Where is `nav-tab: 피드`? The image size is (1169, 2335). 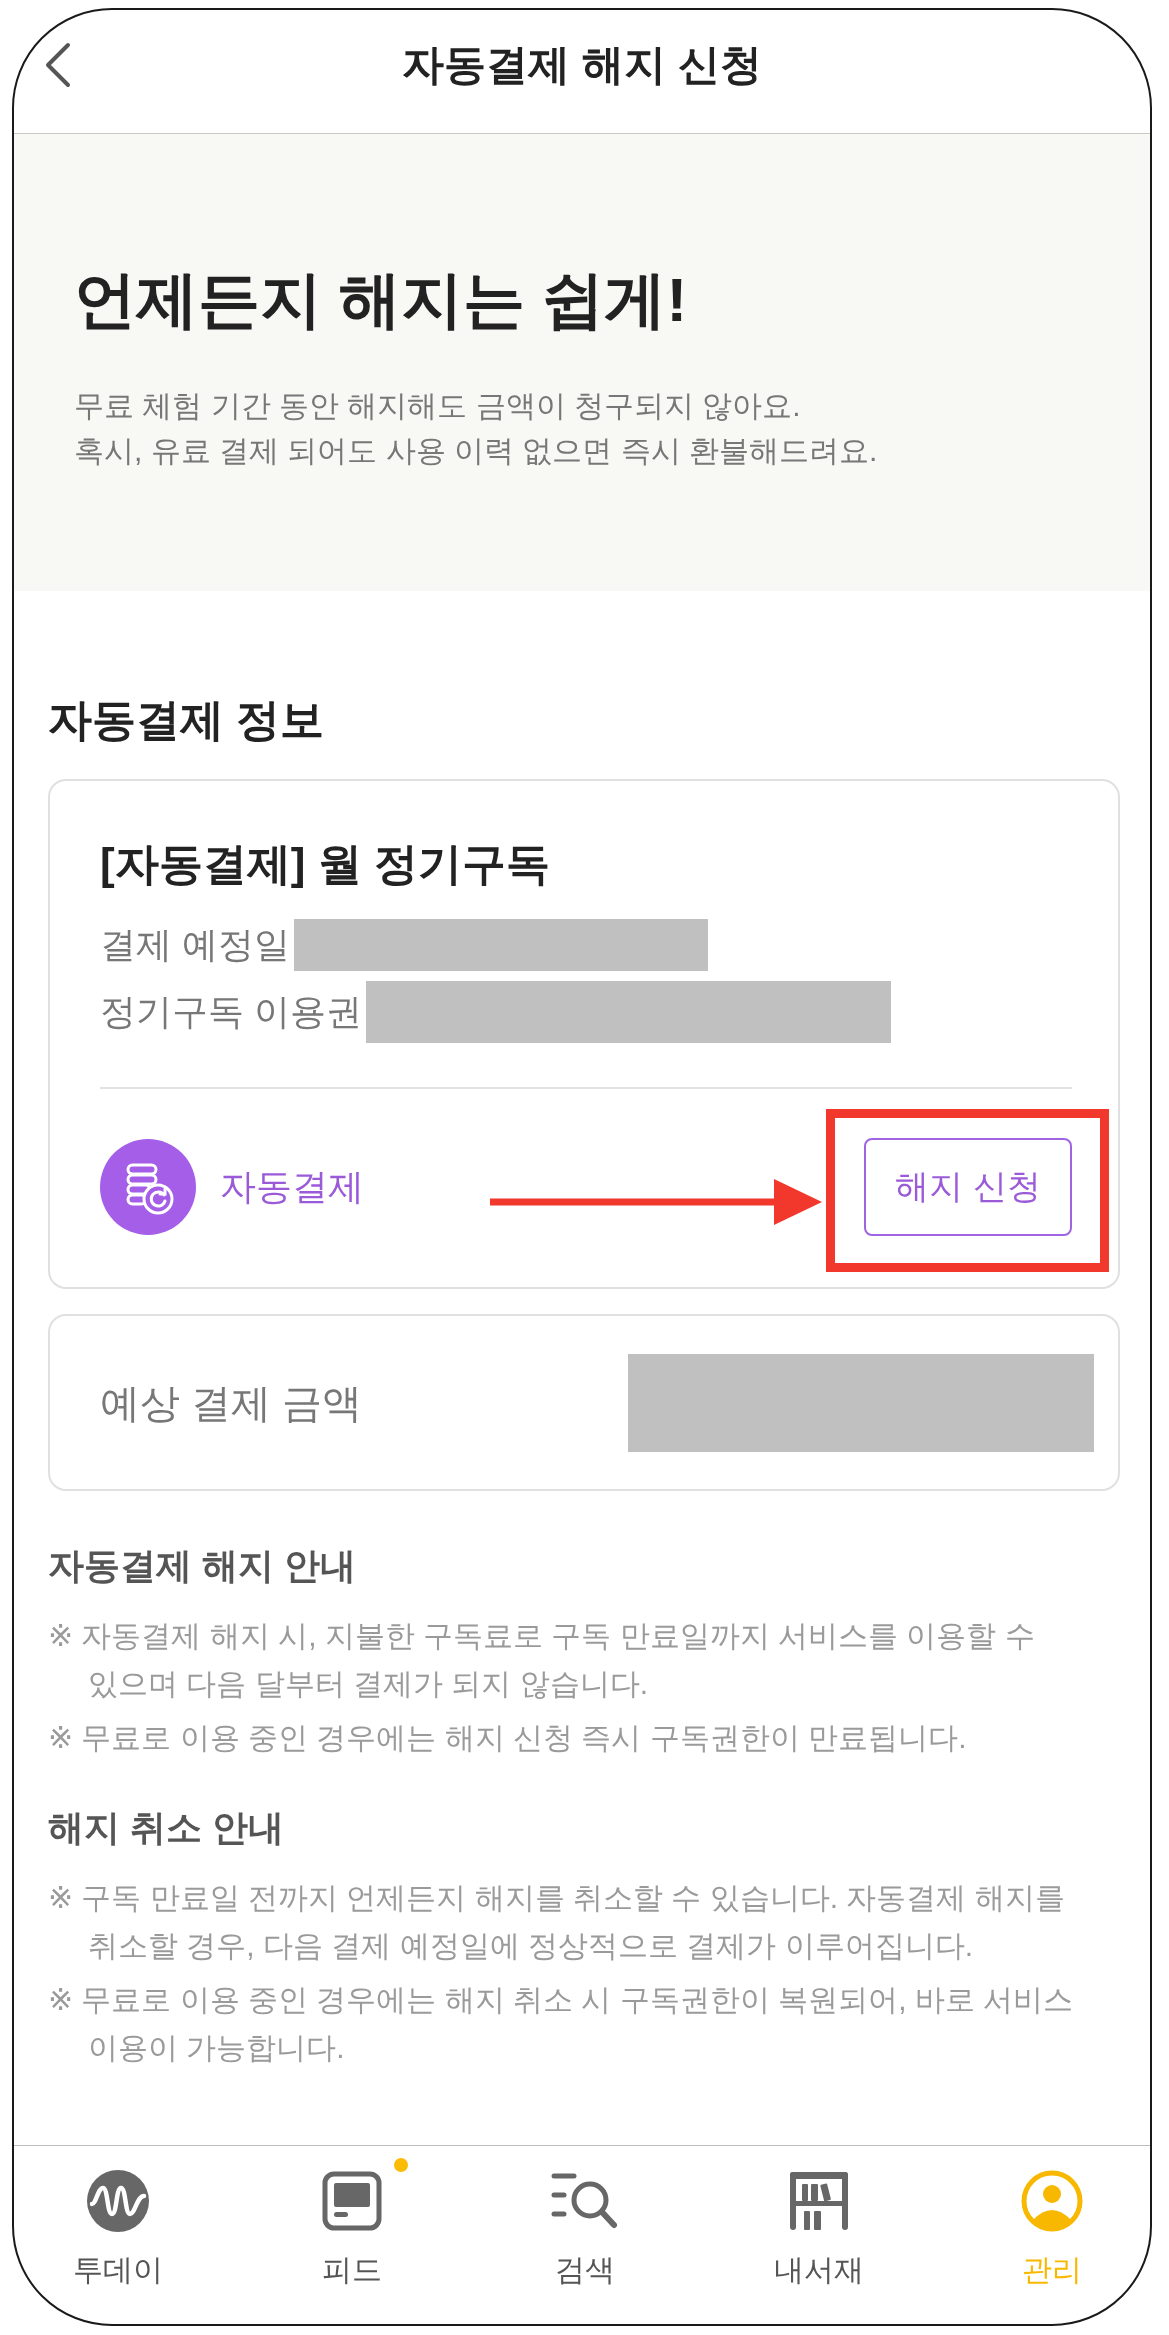
nav-tab: 피드 is located at coordinates (351, 2222).